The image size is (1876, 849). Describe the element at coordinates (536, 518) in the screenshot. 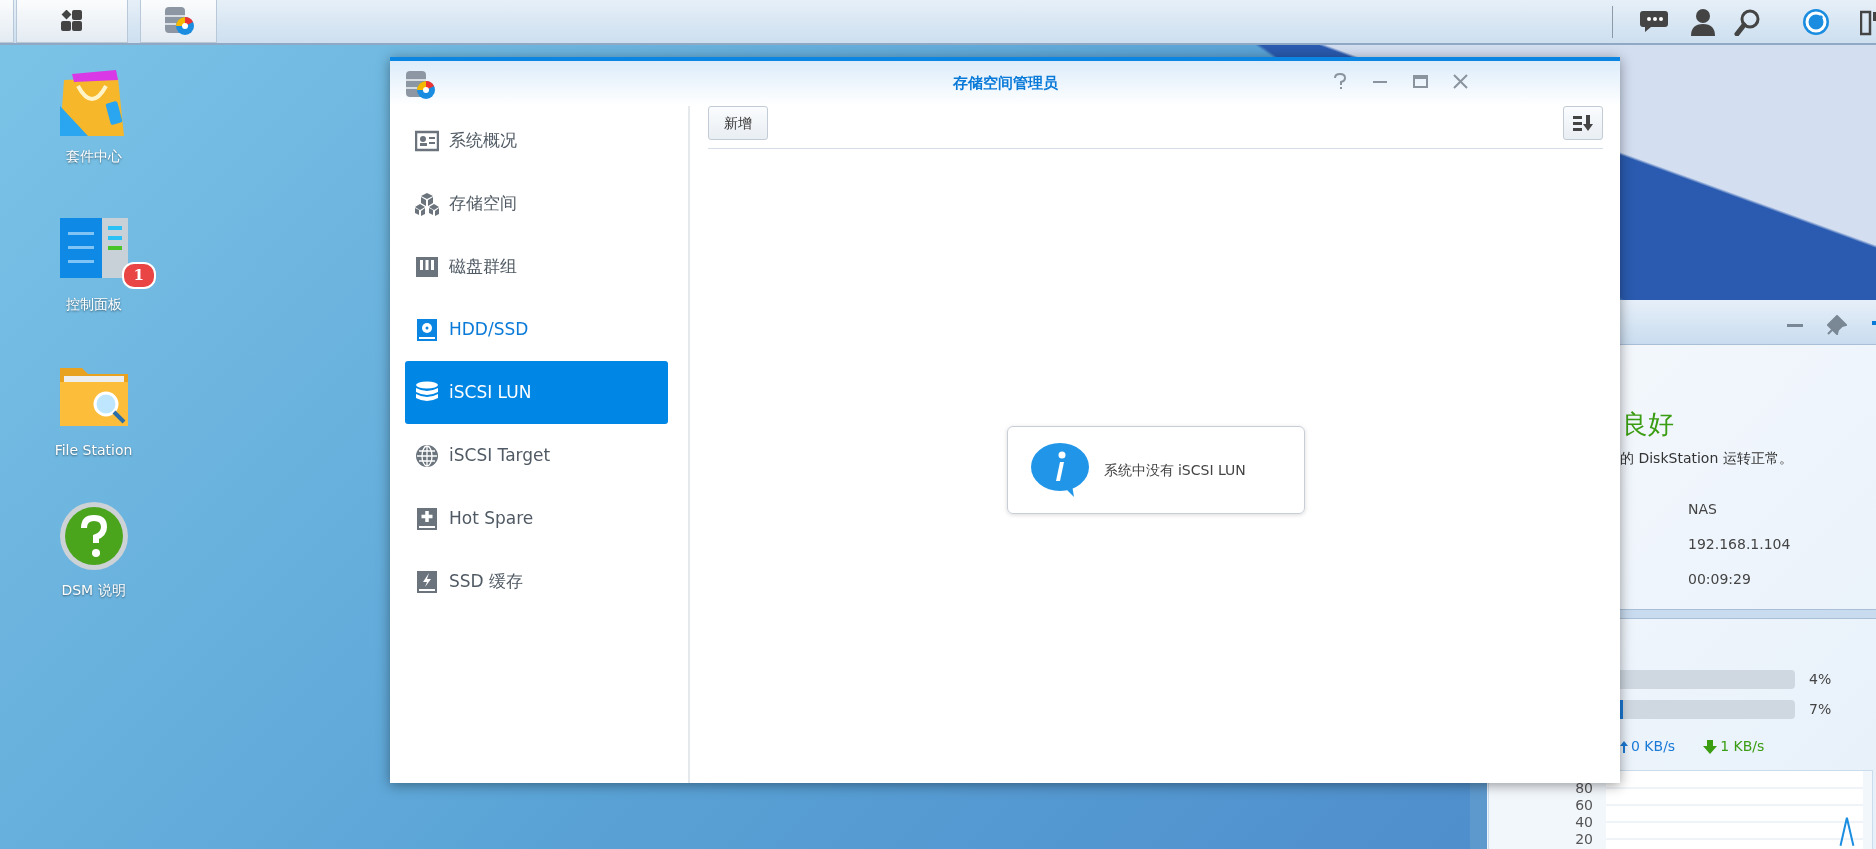

I see `sidebar-item: Hot Spare` at that location.